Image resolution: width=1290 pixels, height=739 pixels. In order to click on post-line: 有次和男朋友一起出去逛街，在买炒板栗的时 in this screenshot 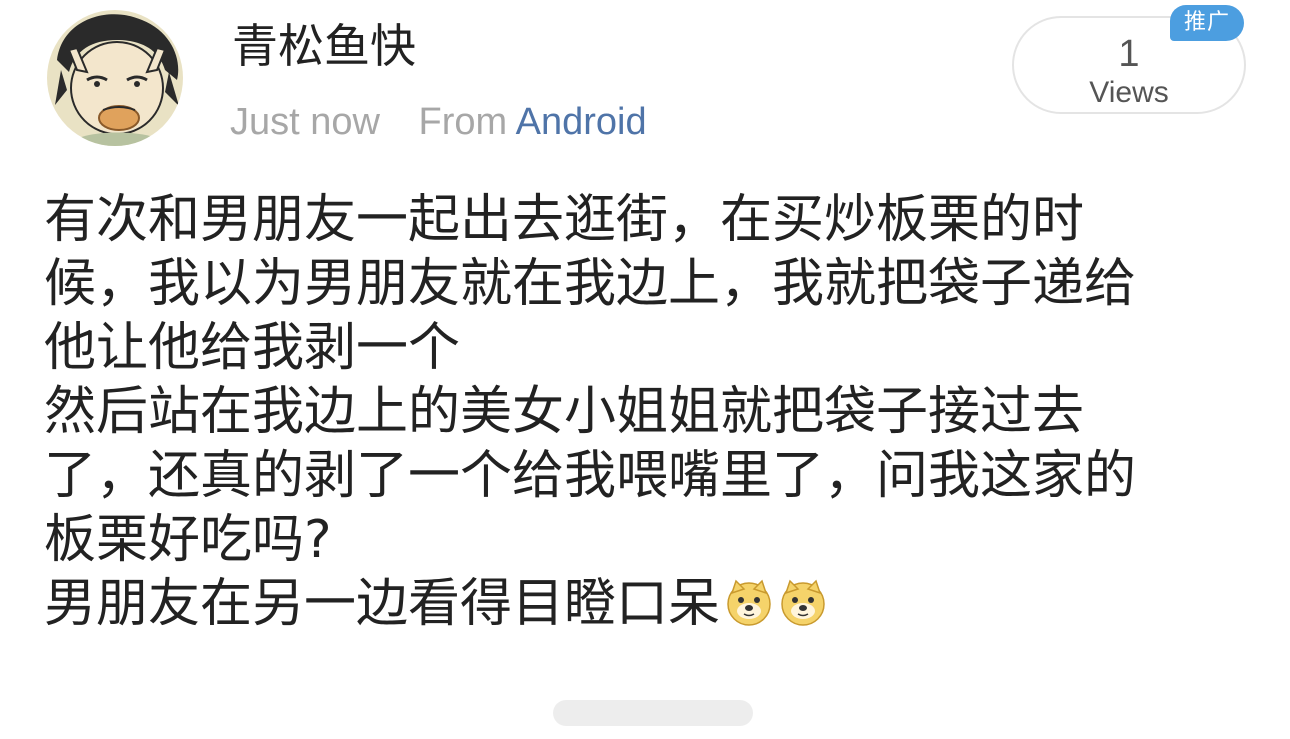, I will do `click(564, 220)`.